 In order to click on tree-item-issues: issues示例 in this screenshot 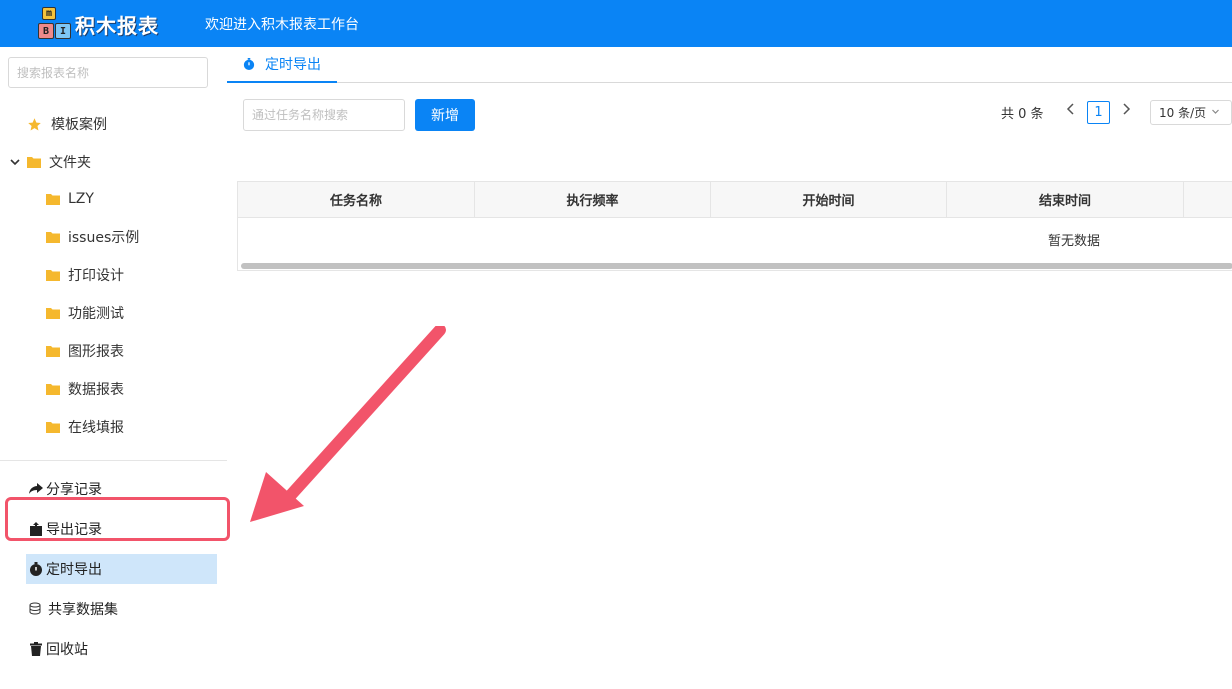, I will do `click(92, 237)`.